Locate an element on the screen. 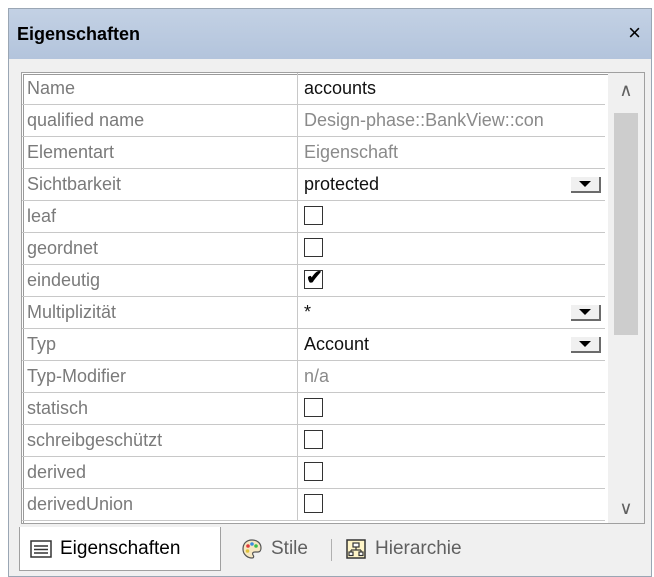 This screenshot has height=577, width=654. property-row: schreibgeschützt is located at coordinates (313, 441).